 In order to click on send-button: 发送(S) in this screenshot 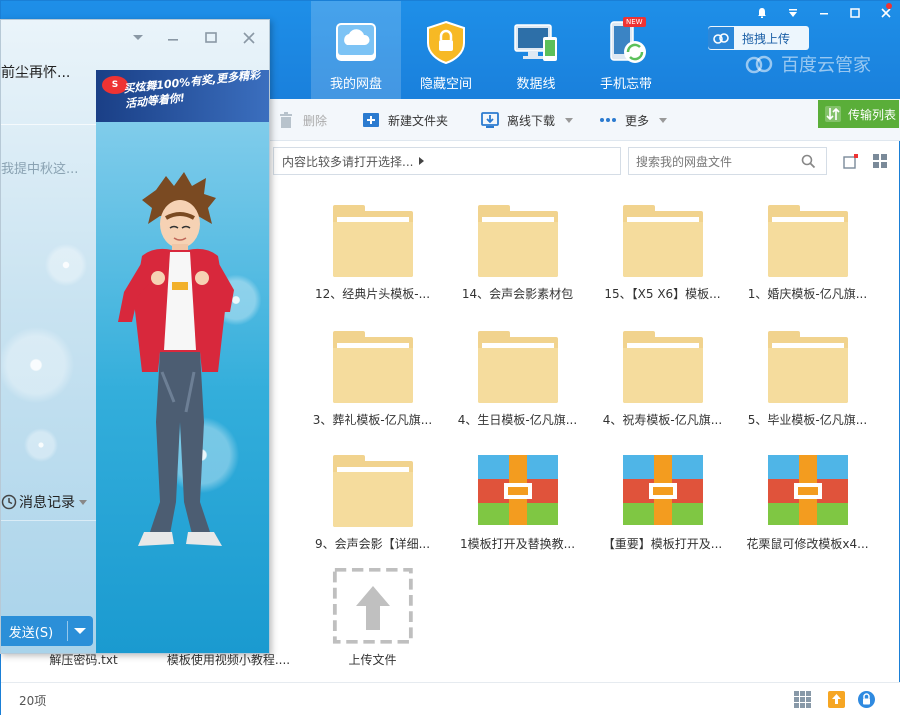, I will do `click(47, 631)`.